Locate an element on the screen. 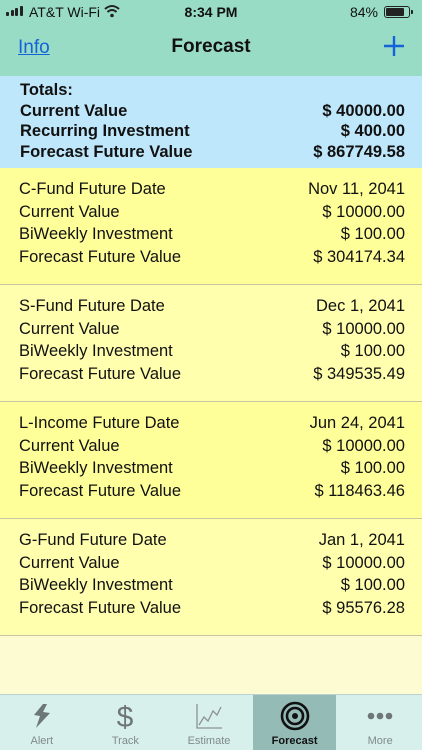 The height and width of the screenshot is (750, 422). tab-alert: Alert is located at coordinates (42, 722).